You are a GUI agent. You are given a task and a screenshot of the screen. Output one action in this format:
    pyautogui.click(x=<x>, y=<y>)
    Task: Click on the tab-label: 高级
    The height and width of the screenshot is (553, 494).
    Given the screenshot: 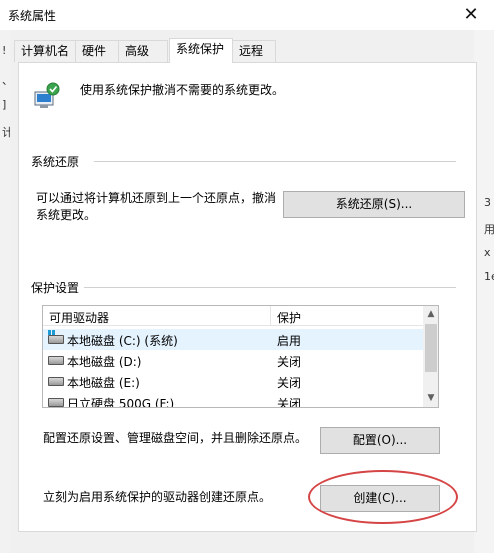 What is the action you would take?
    pyautogui.click(x=137, y=51)
    